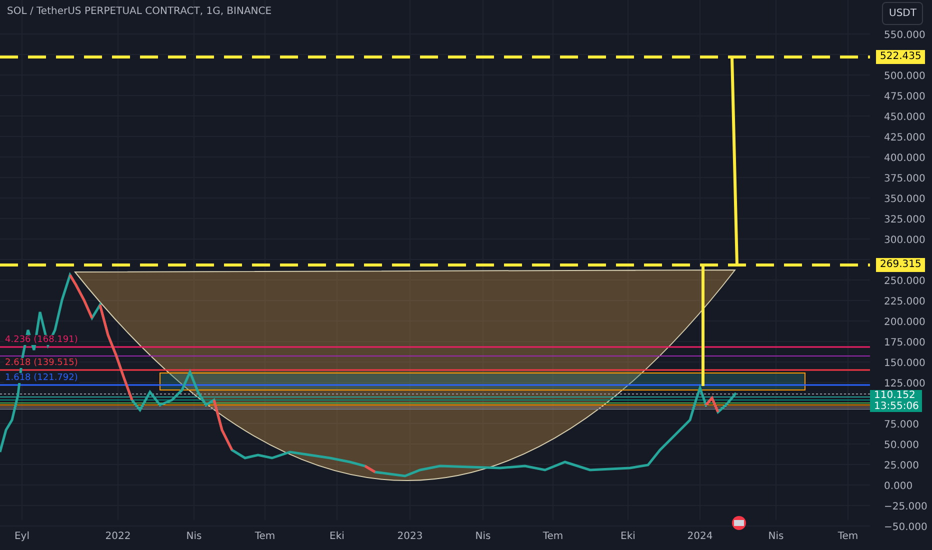  What do you see at coordinates (739, 523) in the screenshot?
I see `flag-event-icon` at bounding box center [739, 523].